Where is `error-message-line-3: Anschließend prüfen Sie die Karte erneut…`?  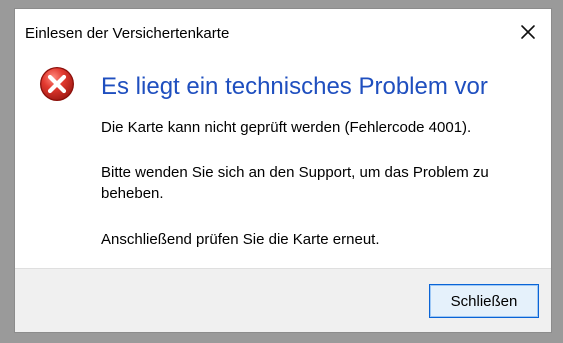
error-message-line-3: Anschließend prüfen Sie die Karte erneut… is located at coordinates (240, 239).